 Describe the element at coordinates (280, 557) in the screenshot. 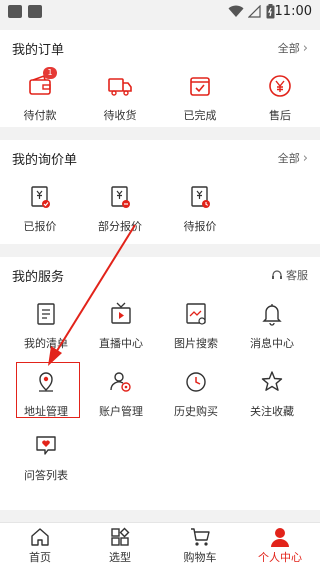

I see `tab-label: 个人中心` at that location.